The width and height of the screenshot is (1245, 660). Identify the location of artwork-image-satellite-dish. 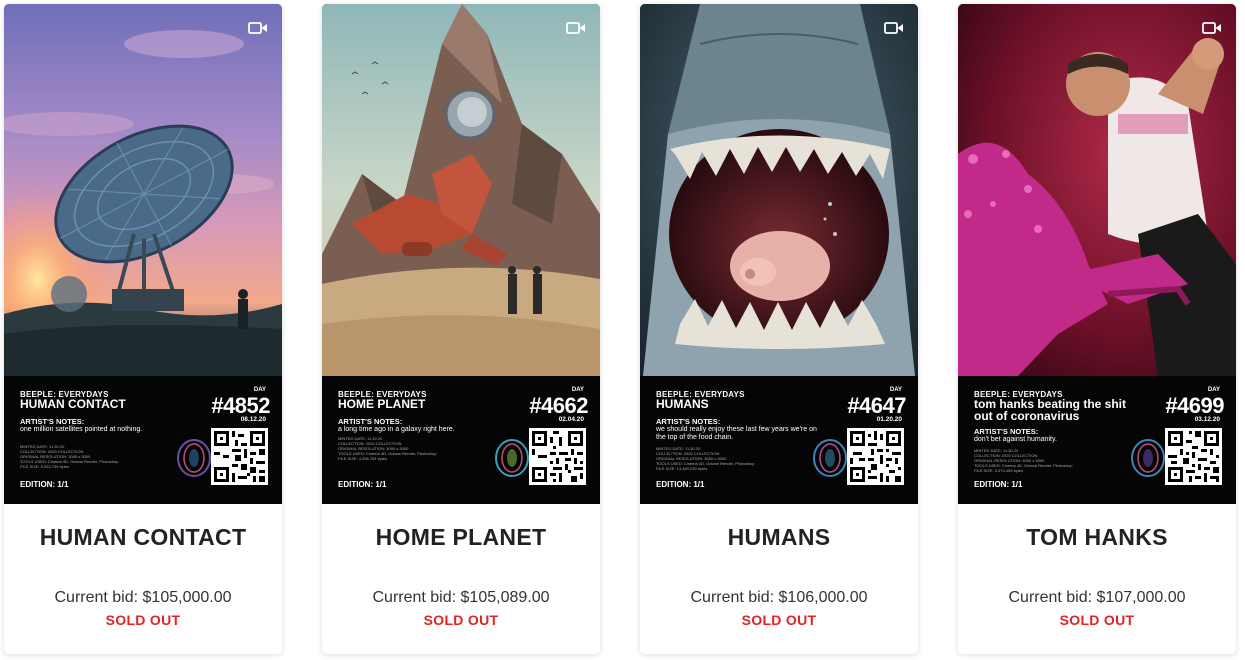
(143, 190).